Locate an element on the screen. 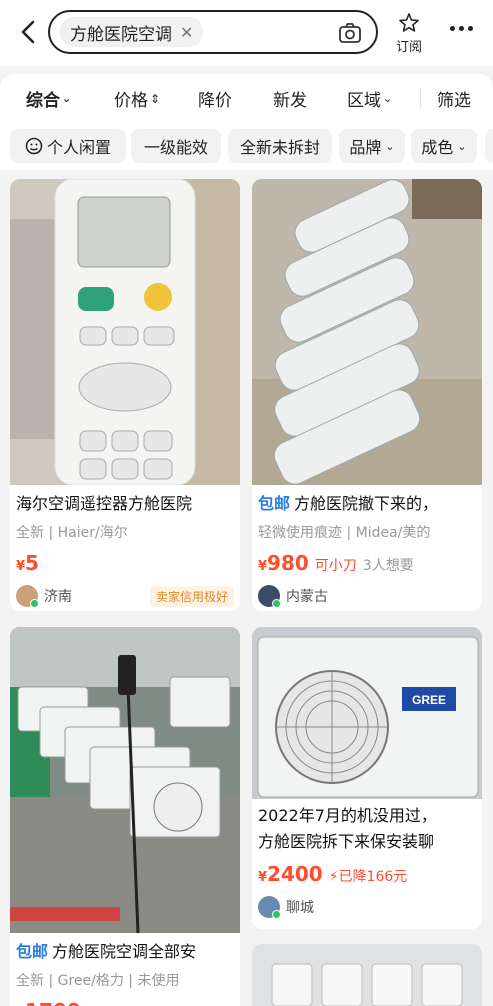 This screenshot has height=1006, width=493. clear-icon: ✕ is located at coordinates (186, 32).